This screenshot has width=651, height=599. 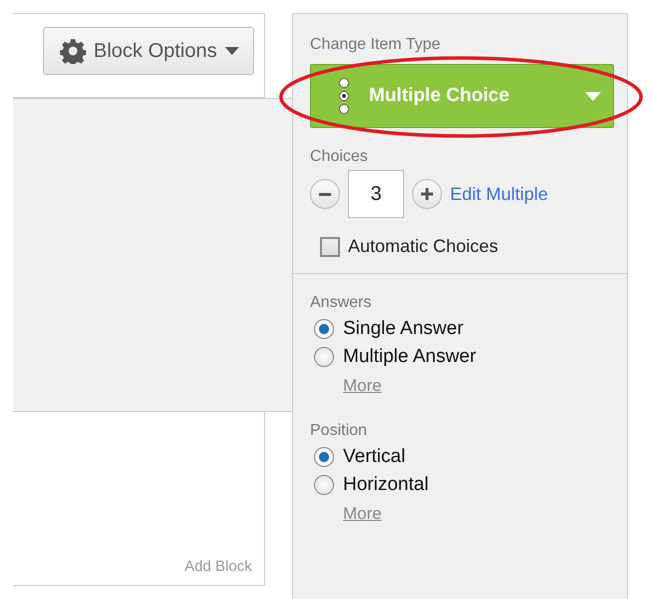 What do you see at coordinates (339, 431) in the screenshot?
I see `position-label: Position` at bounding box center [339, 431].